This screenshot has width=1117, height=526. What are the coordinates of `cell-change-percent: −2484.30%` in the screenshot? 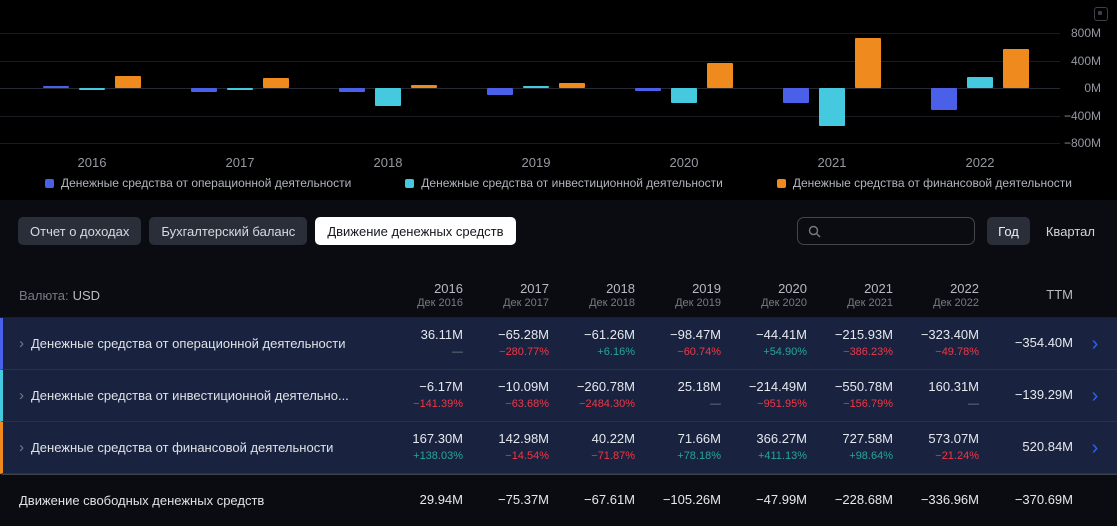 It's located at (607, 404).